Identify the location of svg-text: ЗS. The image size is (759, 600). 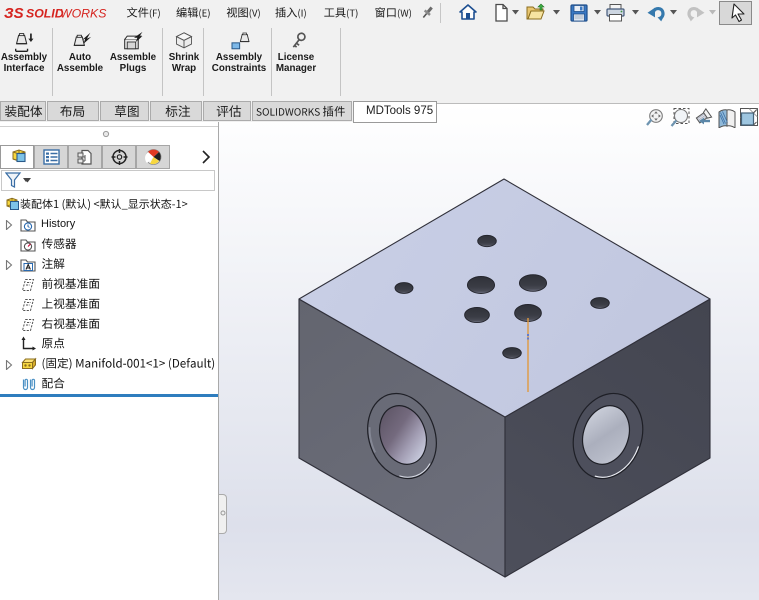
(14, 13).